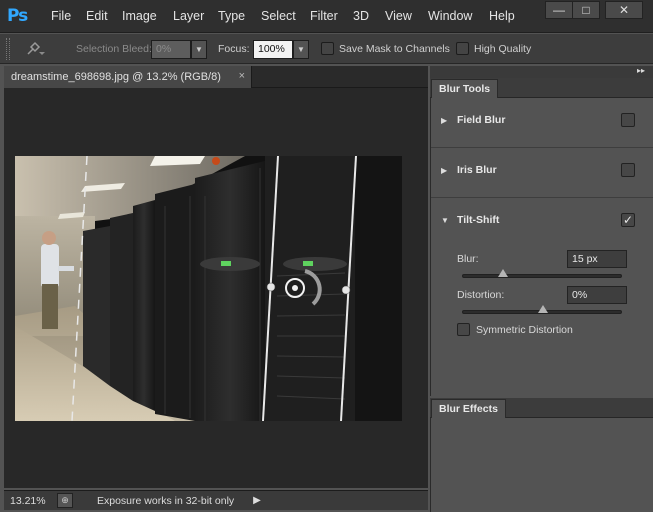 The height and width of the screenshot is (512, 653). I want to click on photoshop-logo: Ps, so click(17, 16).